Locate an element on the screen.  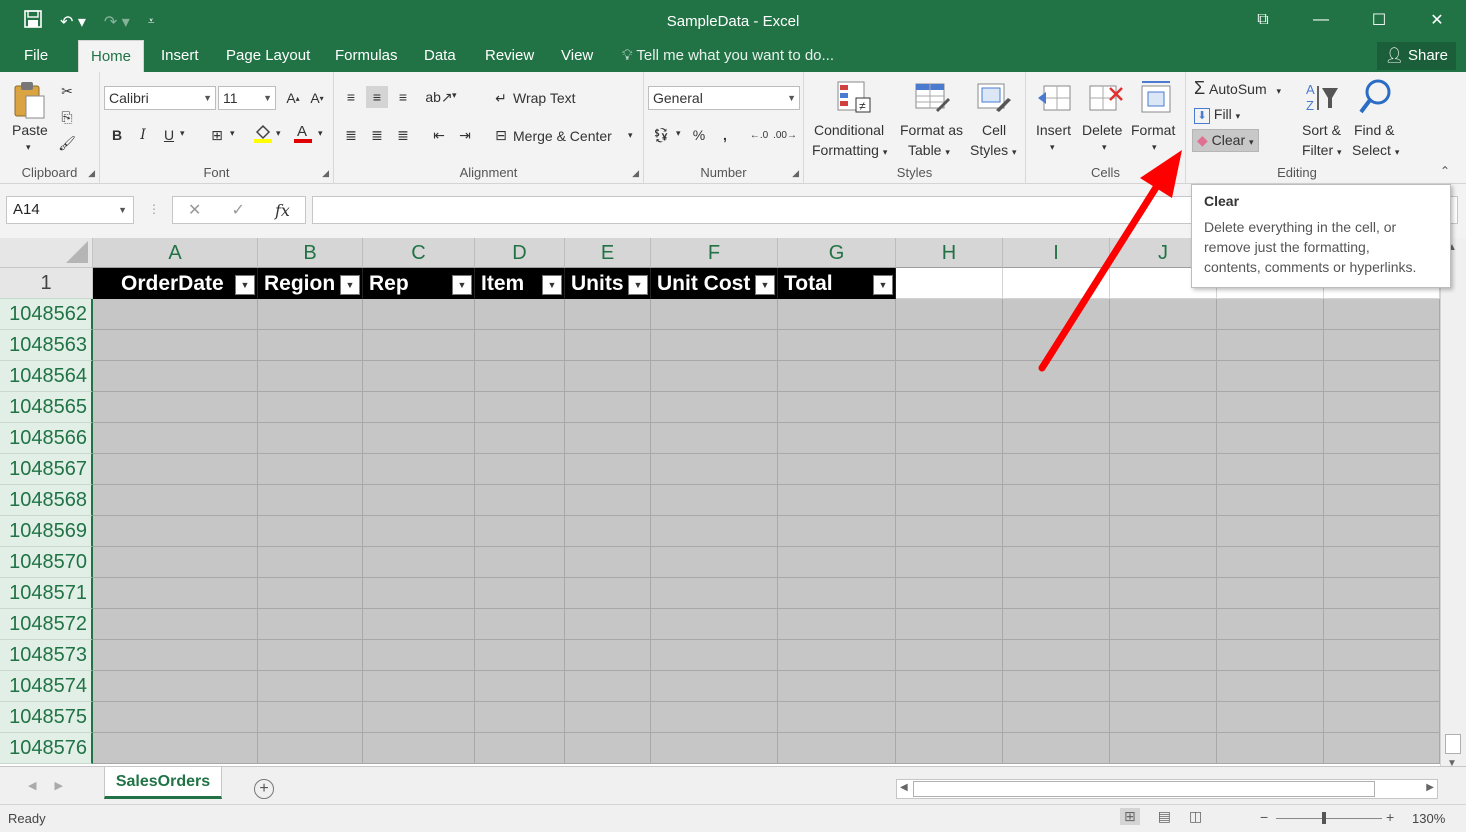
font-color-dropdown-icon: ▾ is located at coordinates (320, 133).